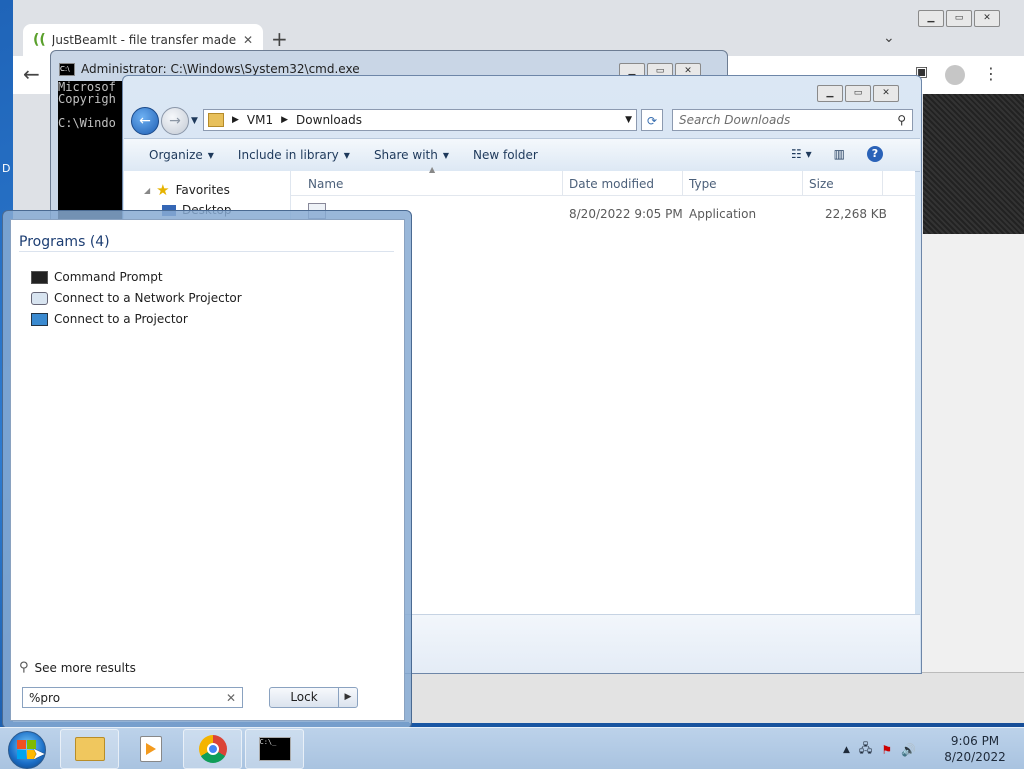 This screenshot has width=1024, height=769. I want to click on cmd-icon, so click(39, 277).